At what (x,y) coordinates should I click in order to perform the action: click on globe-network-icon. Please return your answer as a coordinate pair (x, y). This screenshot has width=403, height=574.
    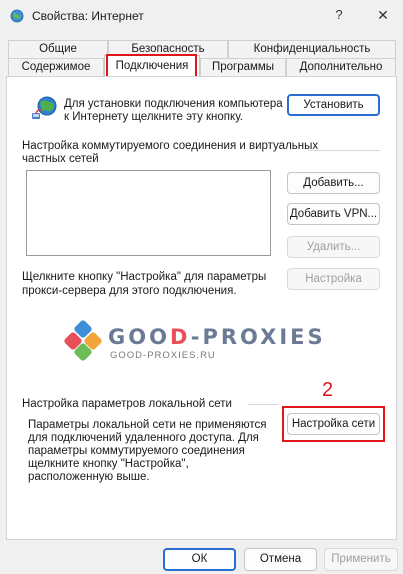
    Looking at the image, I should click on (44, 107).